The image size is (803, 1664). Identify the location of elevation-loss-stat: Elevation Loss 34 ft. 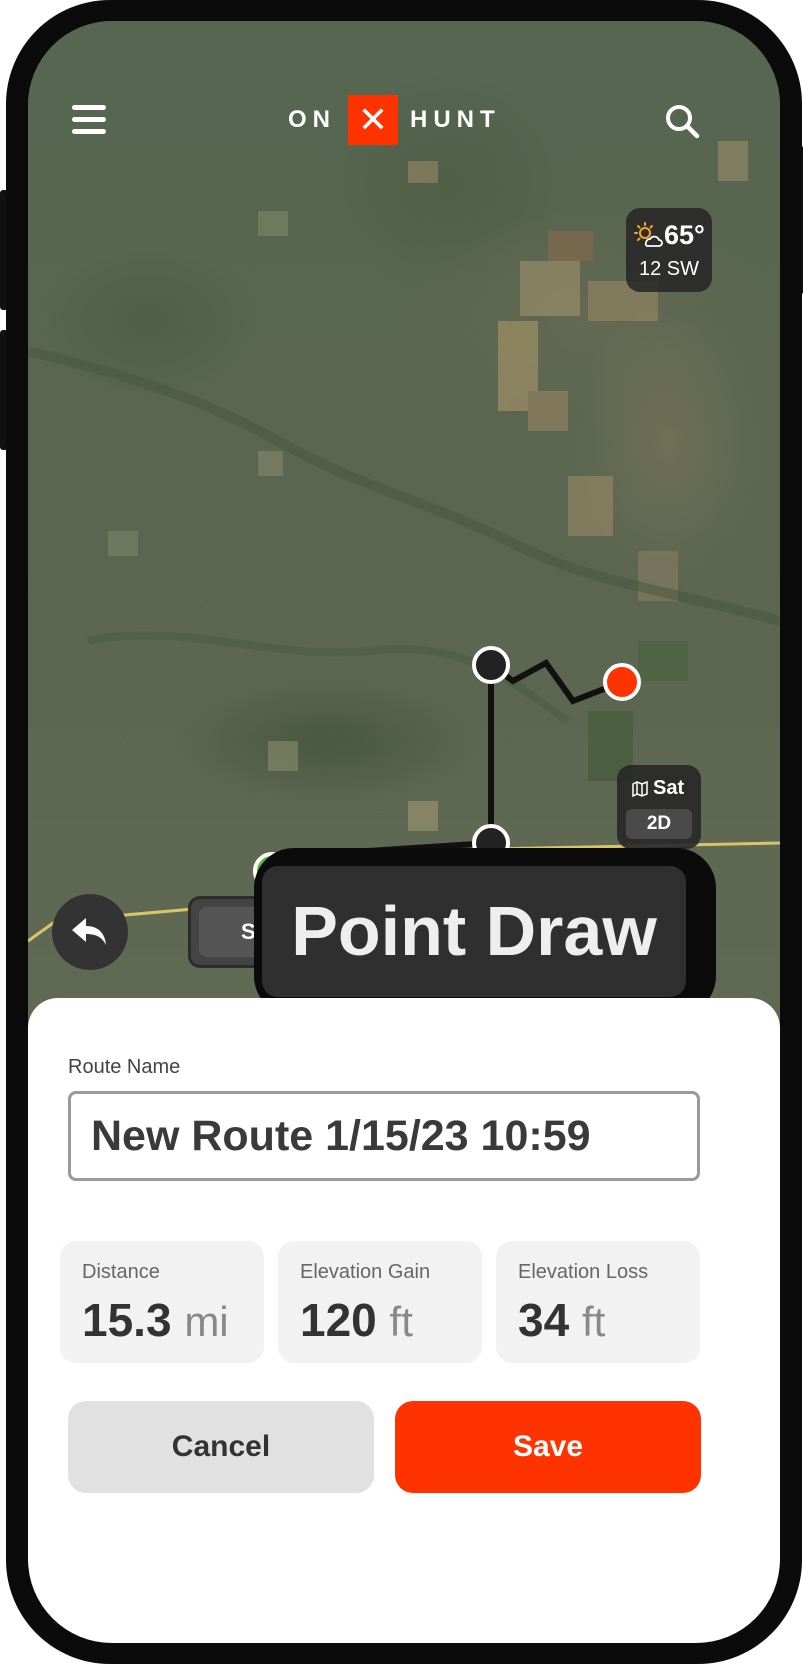
(598, 1302).